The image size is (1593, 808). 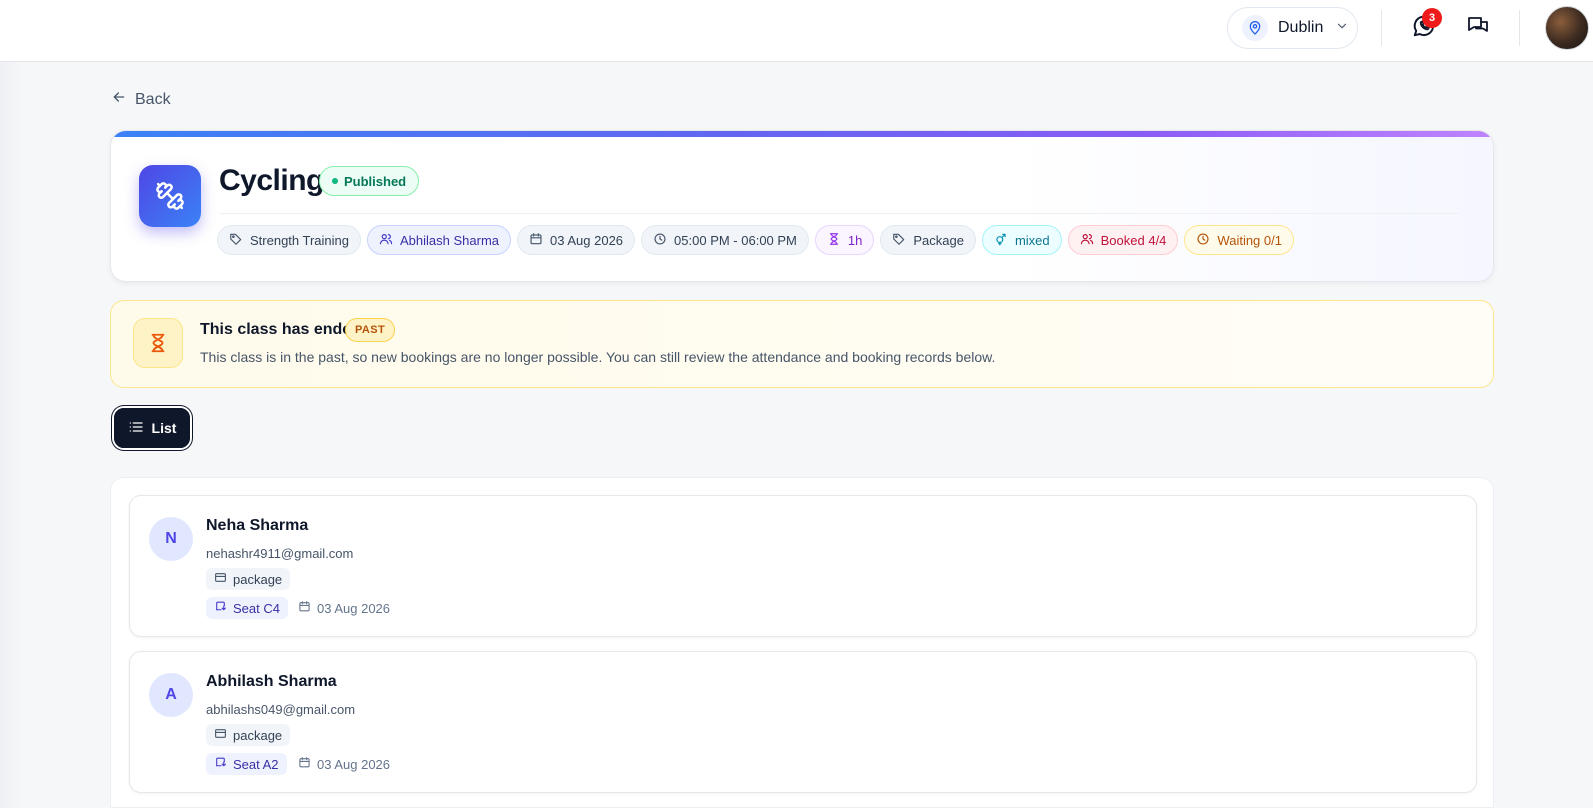 What do you see at coordinates (271, 681) in the screenshot?
I see `member-name: Abhilash Sharma` at bounding box center [271, 681].